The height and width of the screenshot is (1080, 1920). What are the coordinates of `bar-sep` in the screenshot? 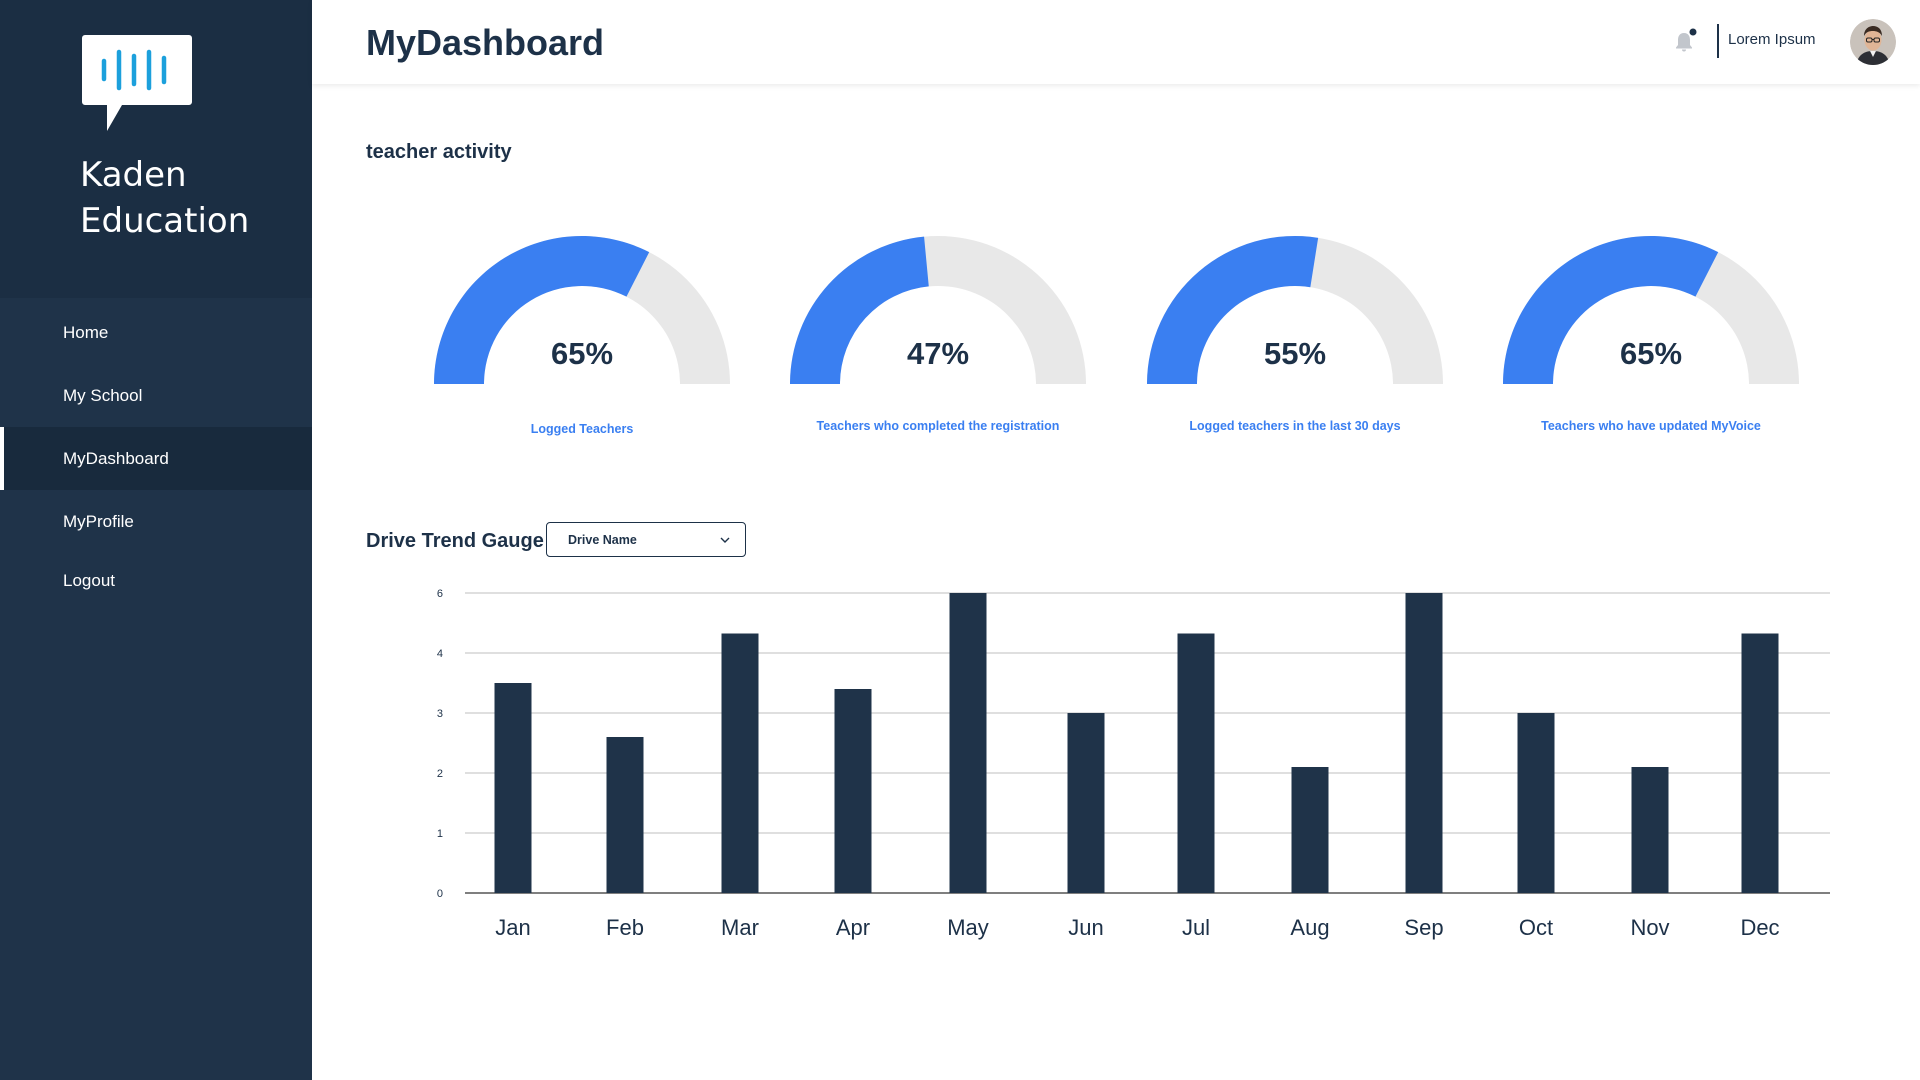 It's located at (1424, 743).